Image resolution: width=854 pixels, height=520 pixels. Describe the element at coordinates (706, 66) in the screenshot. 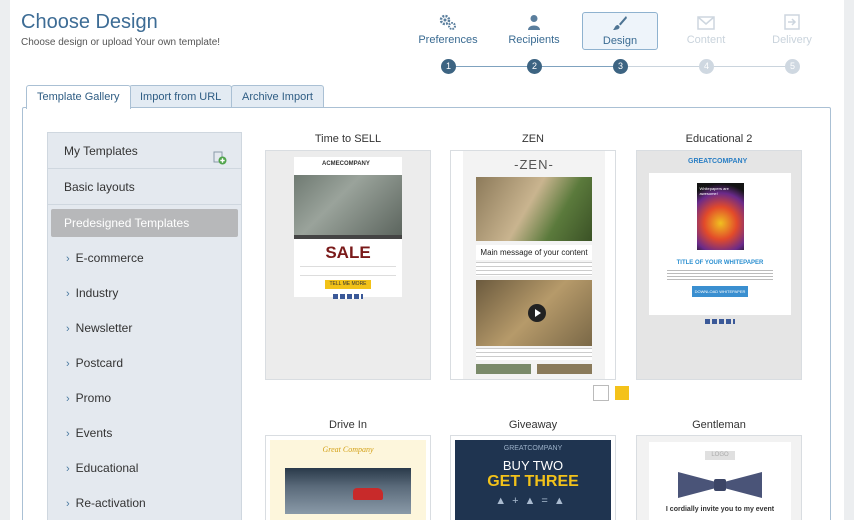

I see `step-dot: 4` at that location.